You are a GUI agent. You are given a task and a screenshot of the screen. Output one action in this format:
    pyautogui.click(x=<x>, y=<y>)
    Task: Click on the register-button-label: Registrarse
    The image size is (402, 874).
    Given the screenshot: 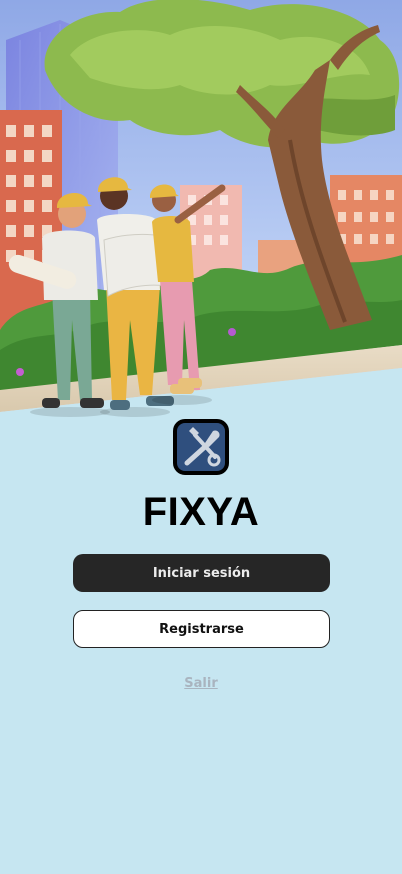 What is the action you would take?
    pyautogui.click(x=201, y=629)
    